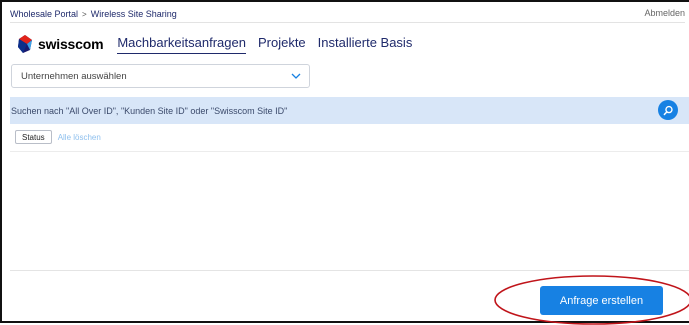 Image resolution: width=689 pixels, height=325 pixels. What do you see at coordinates (349, 151) in the screenshot?
I see `filter-divider` at bounding box center [349, 151].